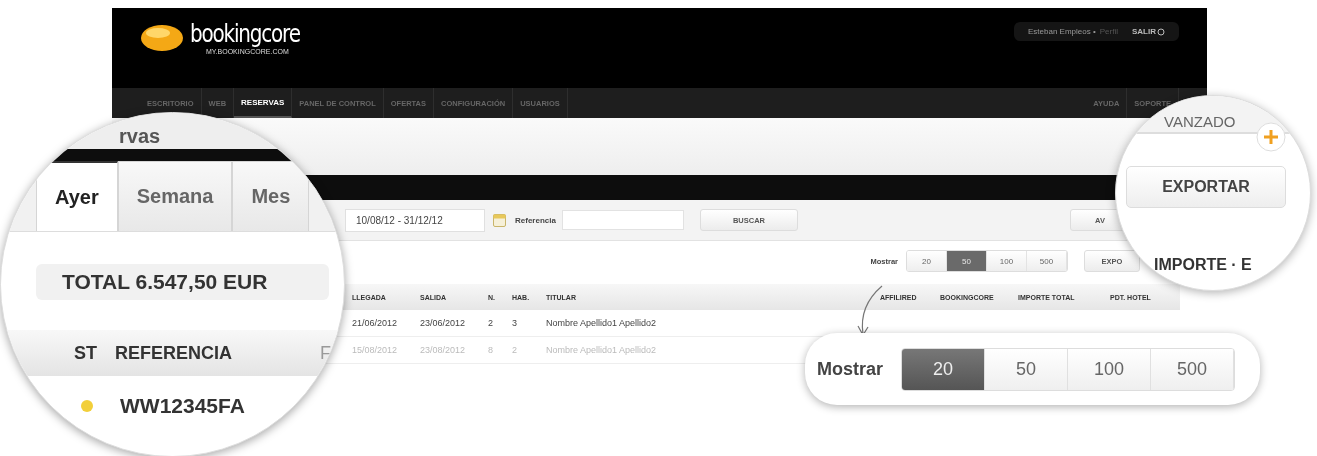 The width and height of the screenshot is (1317, 456). I want to click on table-cell-text: 23/08/2012, so click(443, 350).